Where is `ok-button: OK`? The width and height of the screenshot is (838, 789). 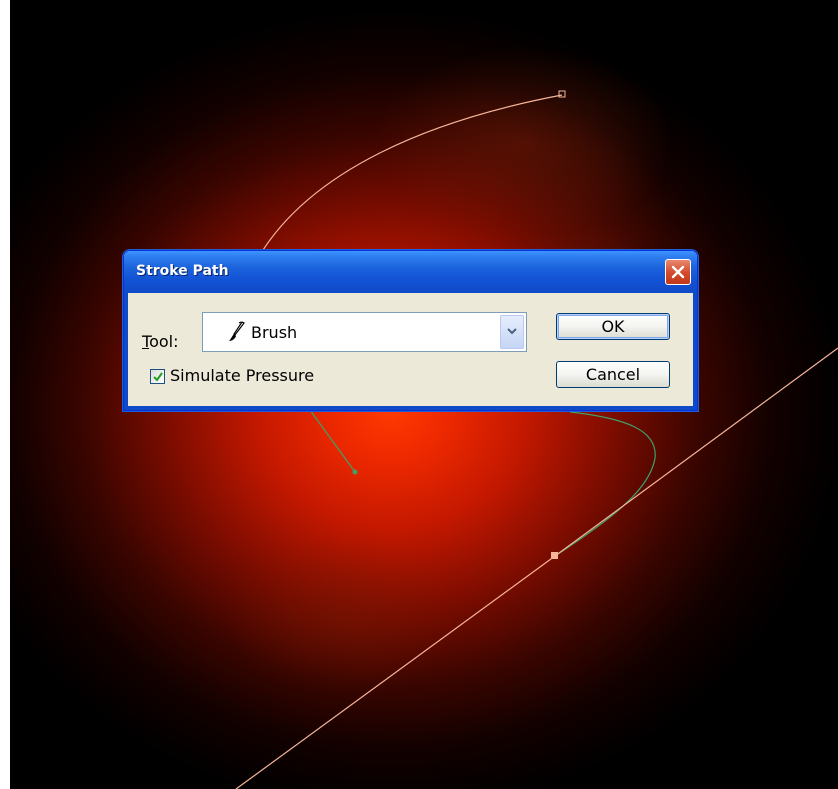 ok-button: OK is located at coordinates (613, 326).